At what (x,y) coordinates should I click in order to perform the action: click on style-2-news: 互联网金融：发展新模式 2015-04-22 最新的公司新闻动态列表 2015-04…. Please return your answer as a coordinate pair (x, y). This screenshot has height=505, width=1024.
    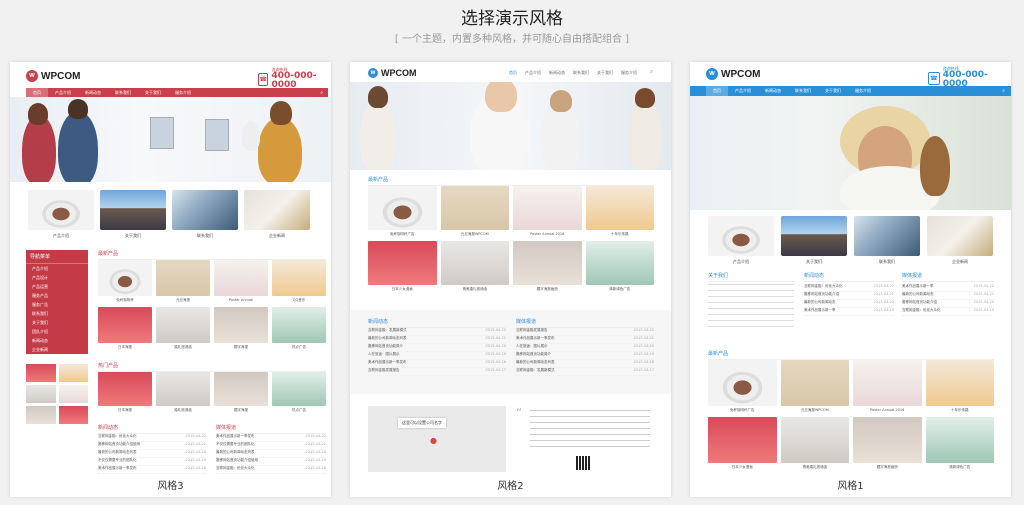
    Looking at the image, I should click on (437, 352).